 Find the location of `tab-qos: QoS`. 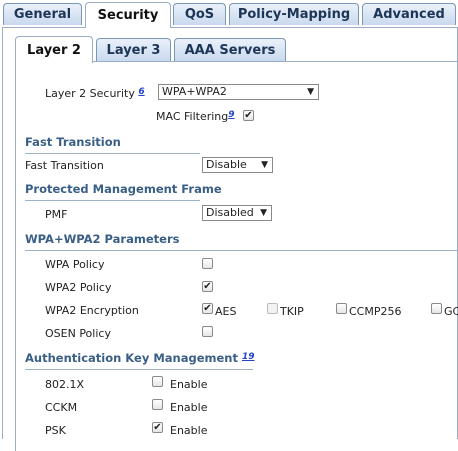

tab-qos: QoS is located at coordinates (199, 14).